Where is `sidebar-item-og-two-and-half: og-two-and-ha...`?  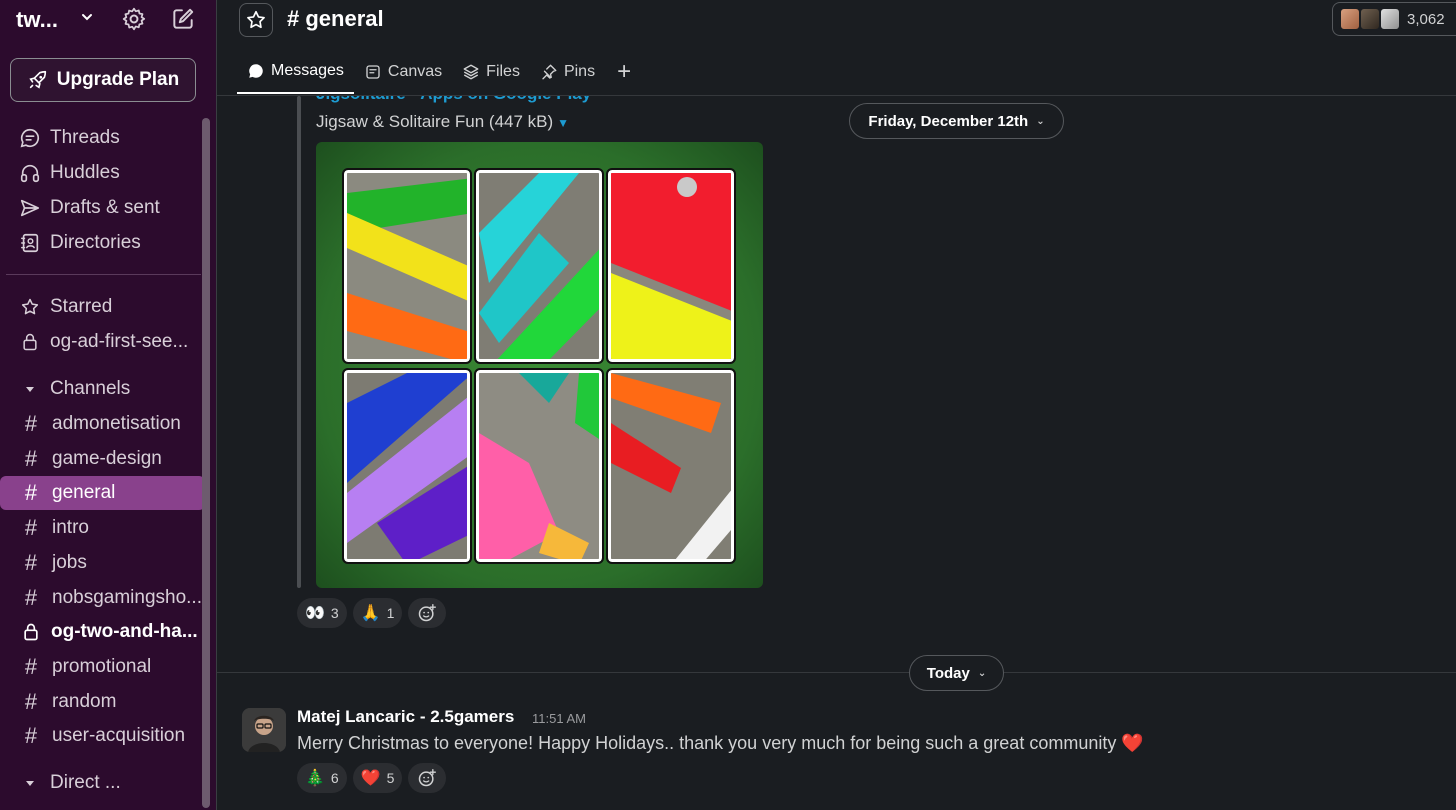 sidebar-item-og-two-and-half: og-two-and-ha... is located at coordinates (102, 632).